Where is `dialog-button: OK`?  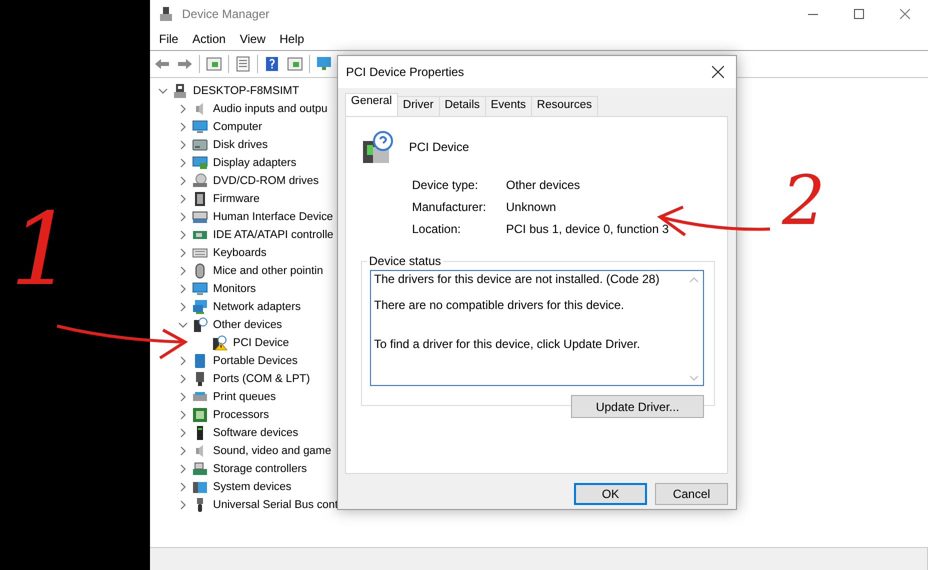 dialog-button: OK is located at coordinates (610, 494).